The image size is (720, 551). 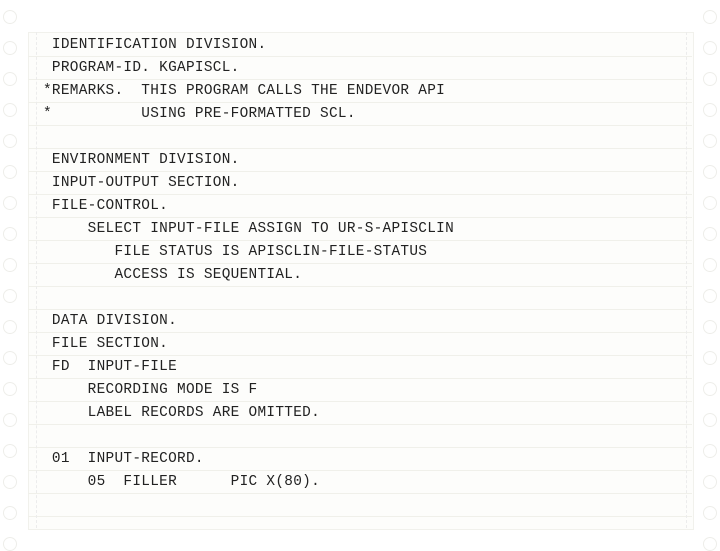 What do you see at coordinates (141, 160) in the screenshot?
I see `code-line: ENVIRONMENT DIVISION.` at bounding box center [141, 160].